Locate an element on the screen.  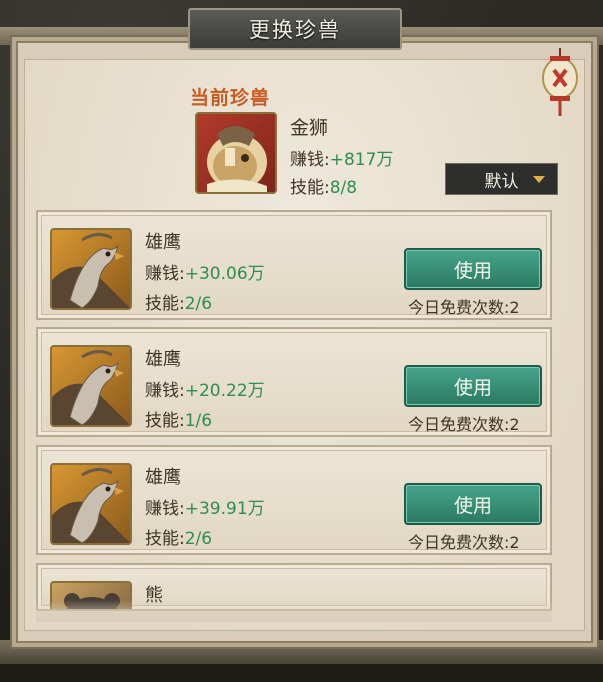
earn-value: +20.22万 is located at coordinates (224, 391).